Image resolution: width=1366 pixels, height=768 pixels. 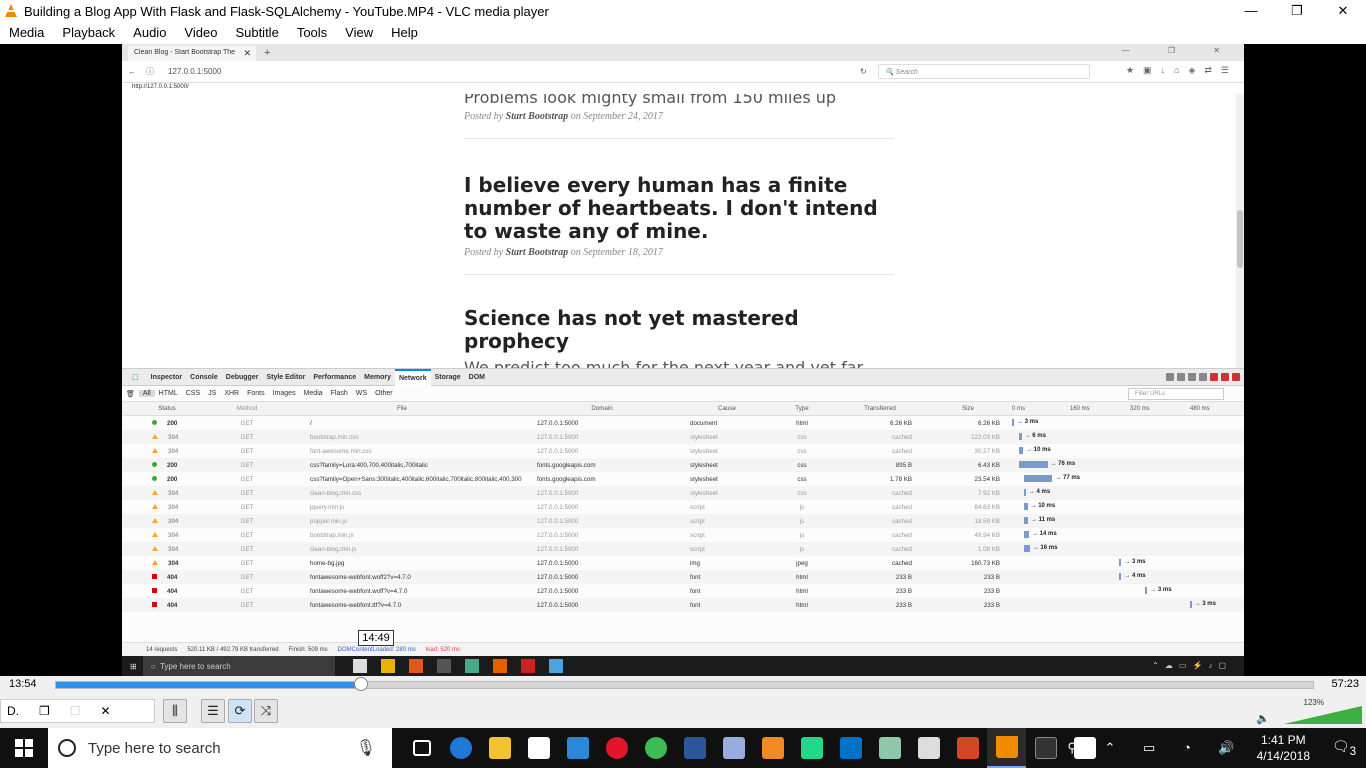 I want to click on sublime-icon, so click(x=772, y=748).